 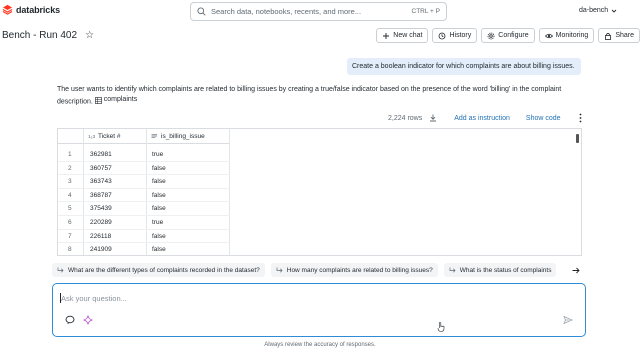 I want to click on share-button: Share, so click(x=619, y=35).